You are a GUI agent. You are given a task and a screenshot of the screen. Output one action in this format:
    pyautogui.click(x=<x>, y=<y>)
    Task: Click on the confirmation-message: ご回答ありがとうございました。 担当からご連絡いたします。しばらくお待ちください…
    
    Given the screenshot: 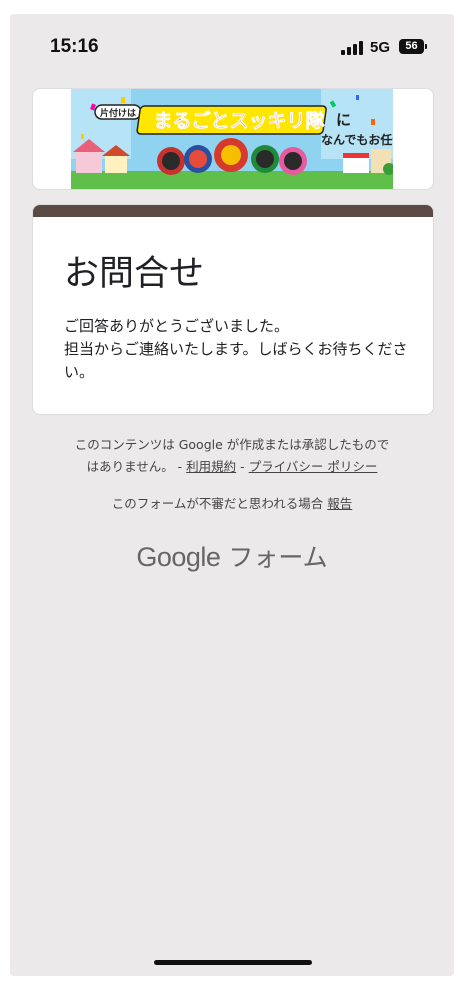 What is the action you would take?
    pyautogui.click(x=236, y=349)
    